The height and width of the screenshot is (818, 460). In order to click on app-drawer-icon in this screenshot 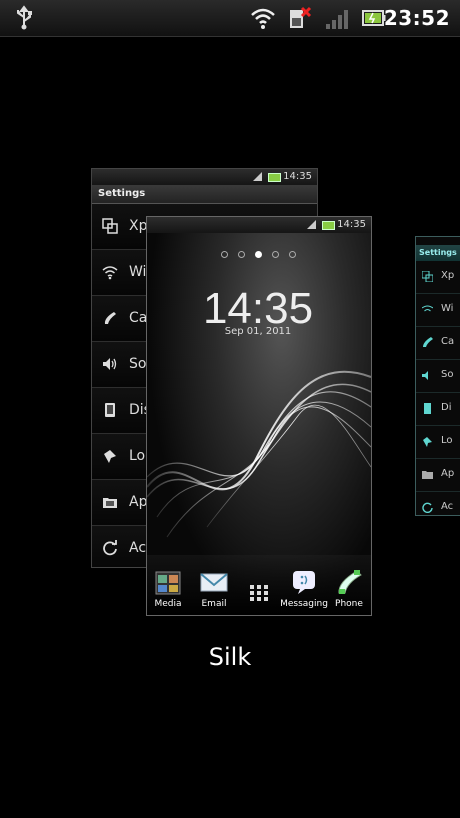, I will do `click(259, 593)`.